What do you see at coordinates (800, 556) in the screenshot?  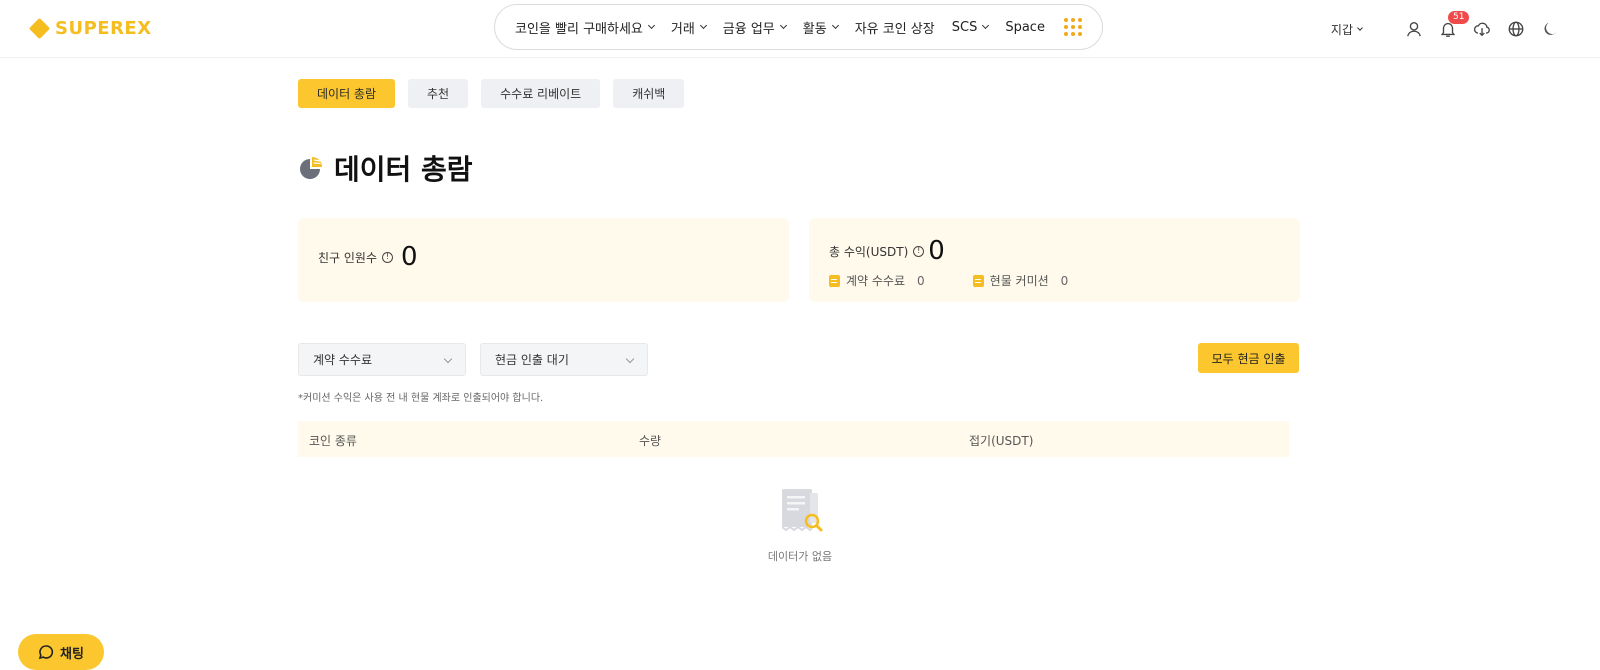 I see `empty-text: 데이터가 없음` at bounding box center [800, 556].